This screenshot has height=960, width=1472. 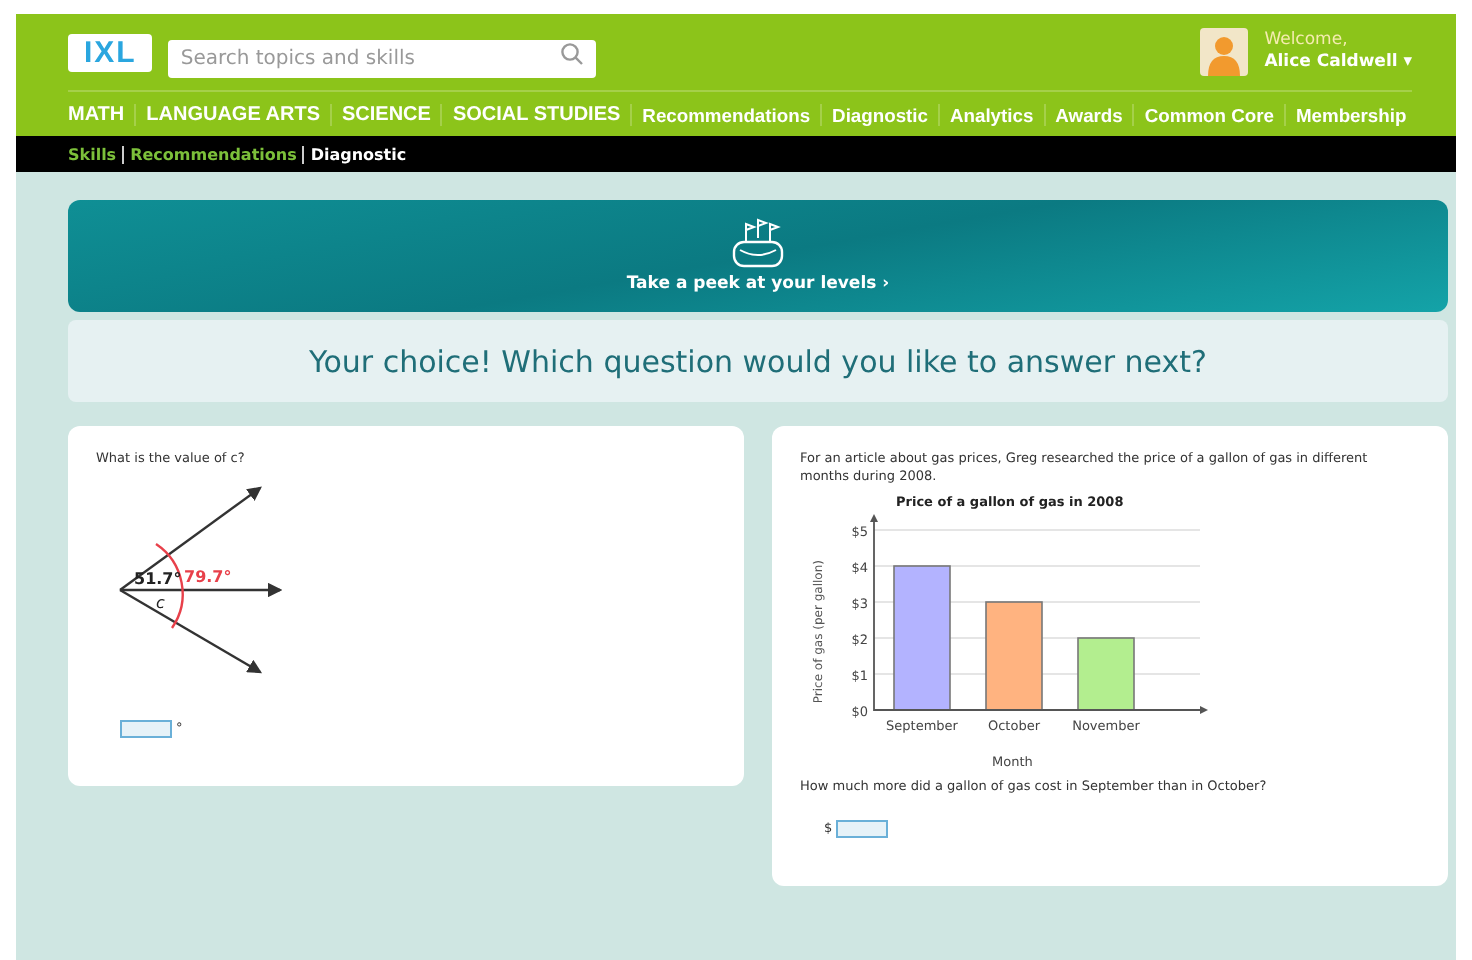 I want to click on trophy-icon, so click(x=758, y=244).